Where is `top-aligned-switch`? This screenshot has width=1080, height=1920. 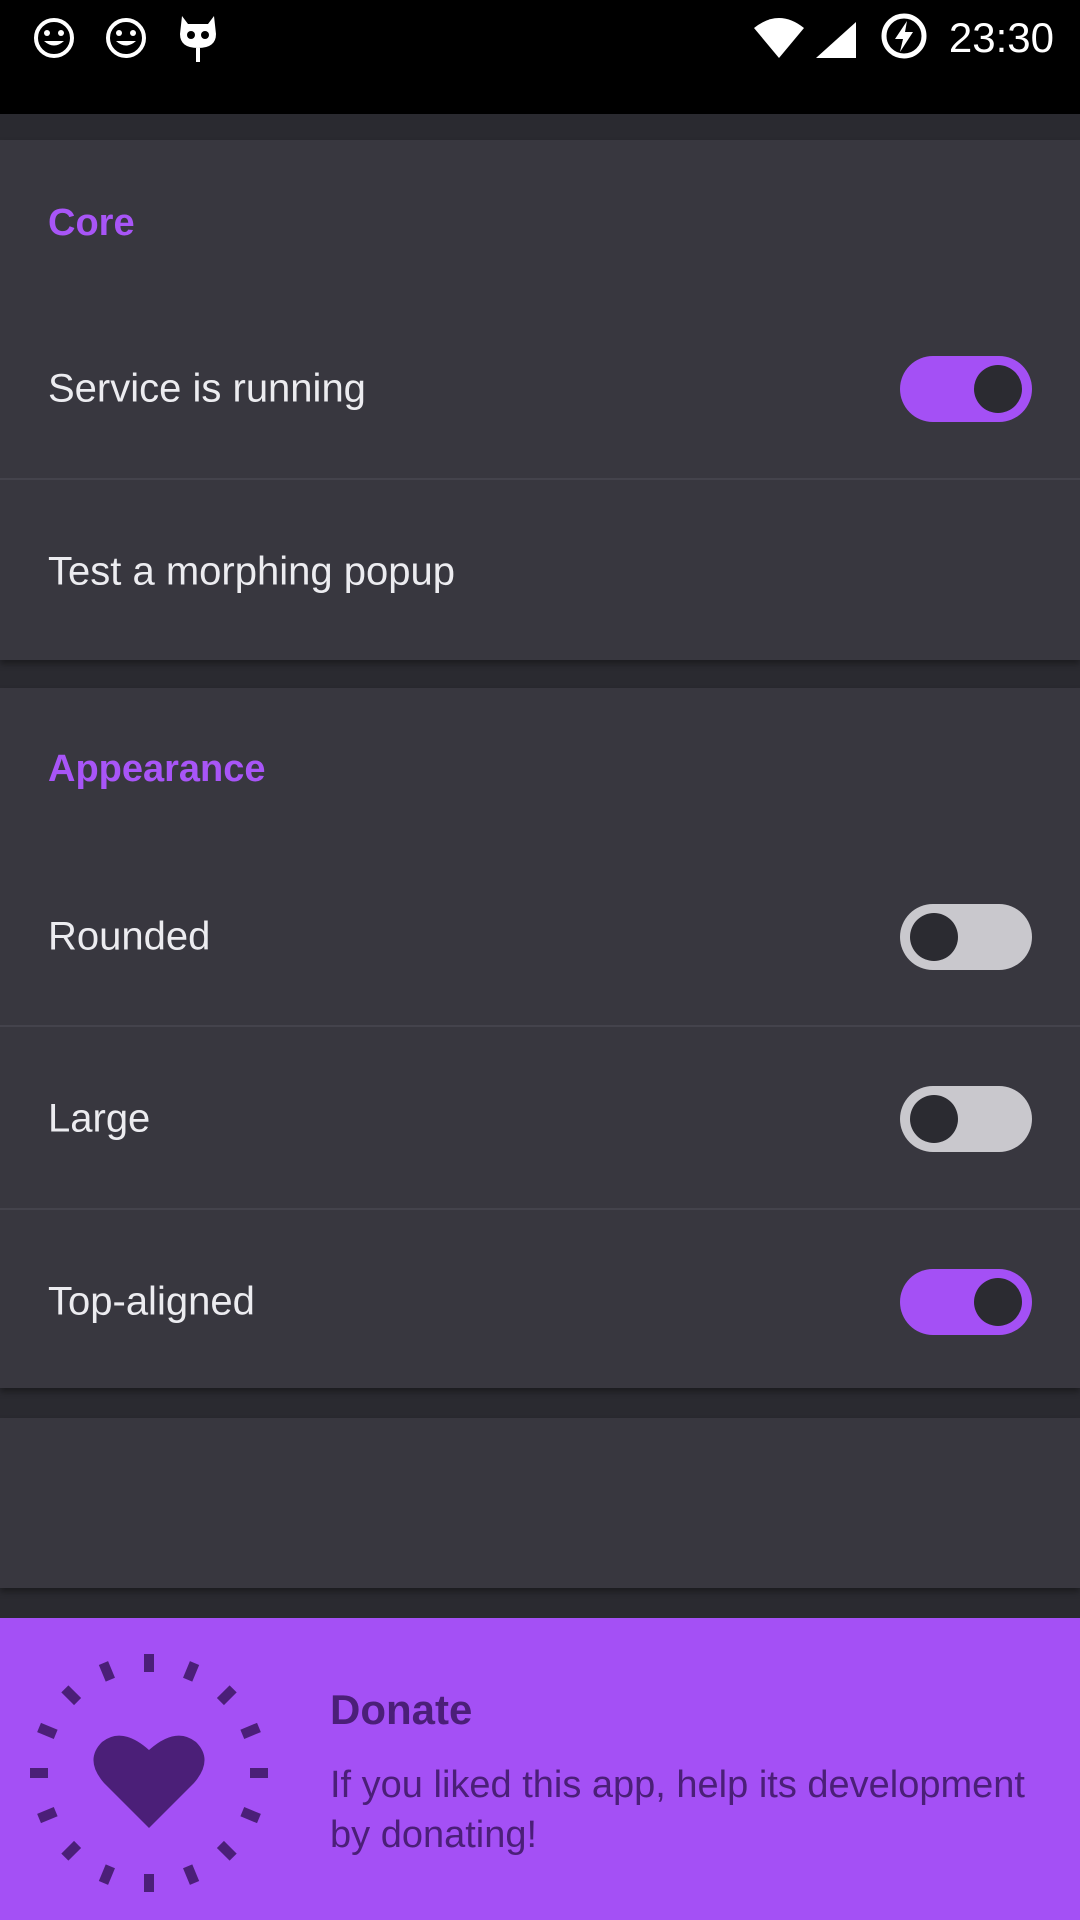
top-aligned-switch is located at coordinates (966, 1301).